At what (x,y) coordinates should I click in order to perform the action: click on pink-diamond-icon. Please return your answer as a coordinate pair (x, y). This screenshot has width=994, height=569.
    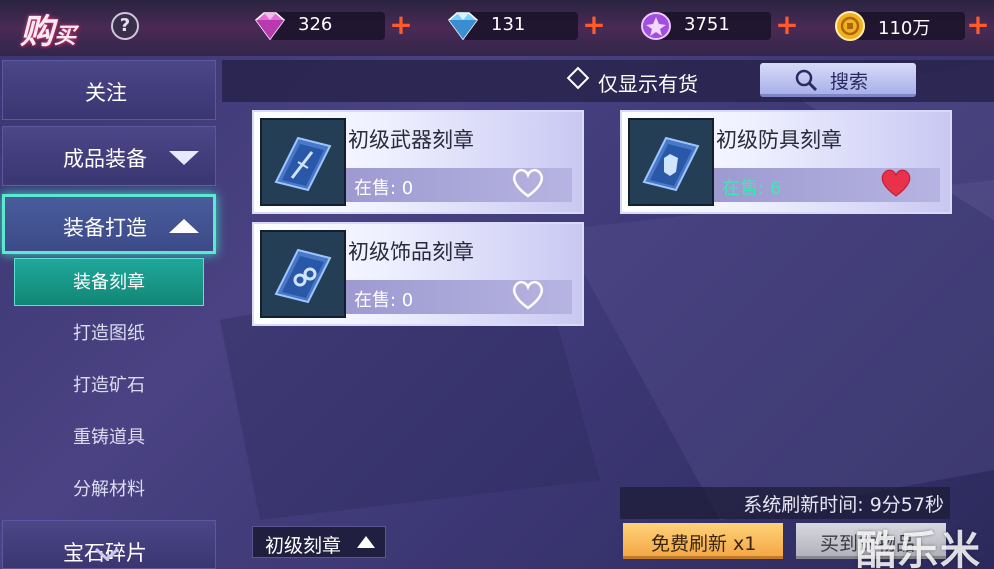
    Looking at the image, I should click on (270, 26).